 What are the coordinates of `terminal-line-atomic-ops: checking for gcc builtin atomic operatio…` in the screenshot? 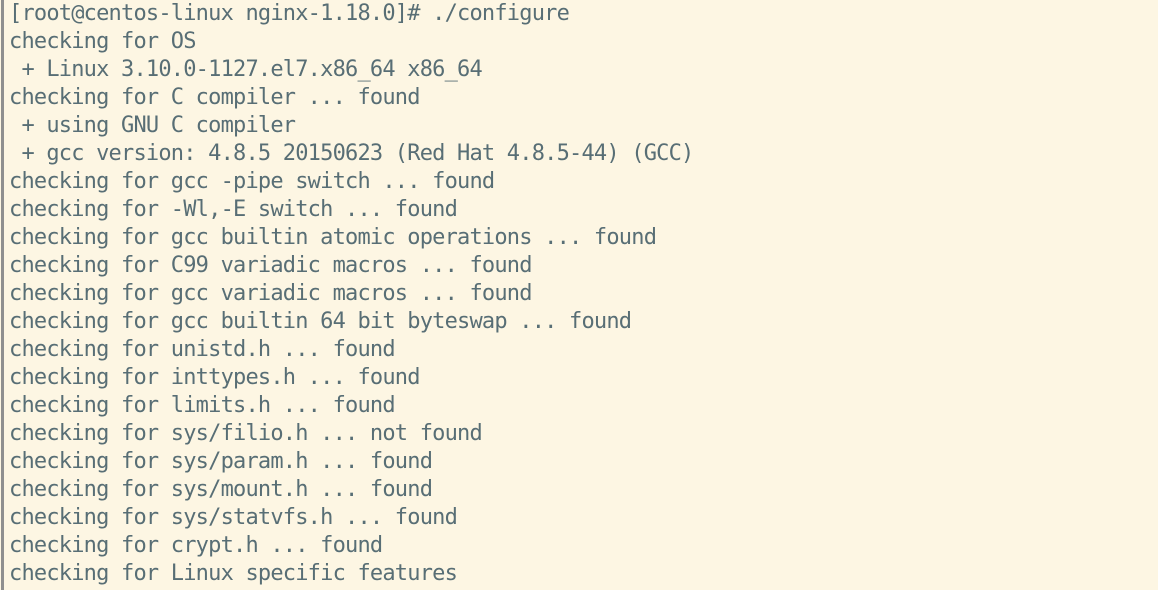 It's located at (333, 237).